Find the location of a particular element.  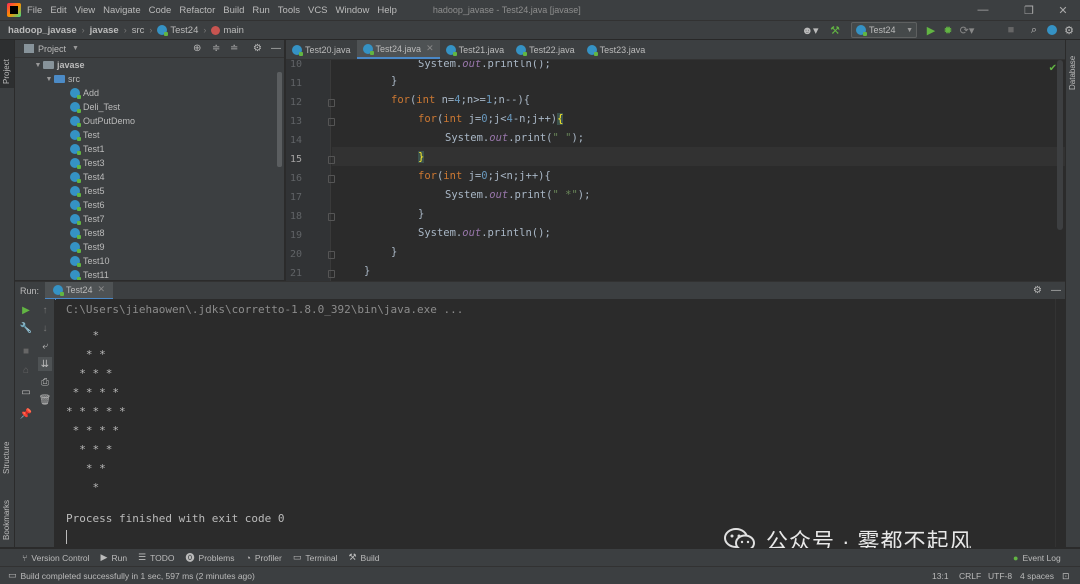

tool-terminal: ▭ Terminal is located at coordinates (315, 557).